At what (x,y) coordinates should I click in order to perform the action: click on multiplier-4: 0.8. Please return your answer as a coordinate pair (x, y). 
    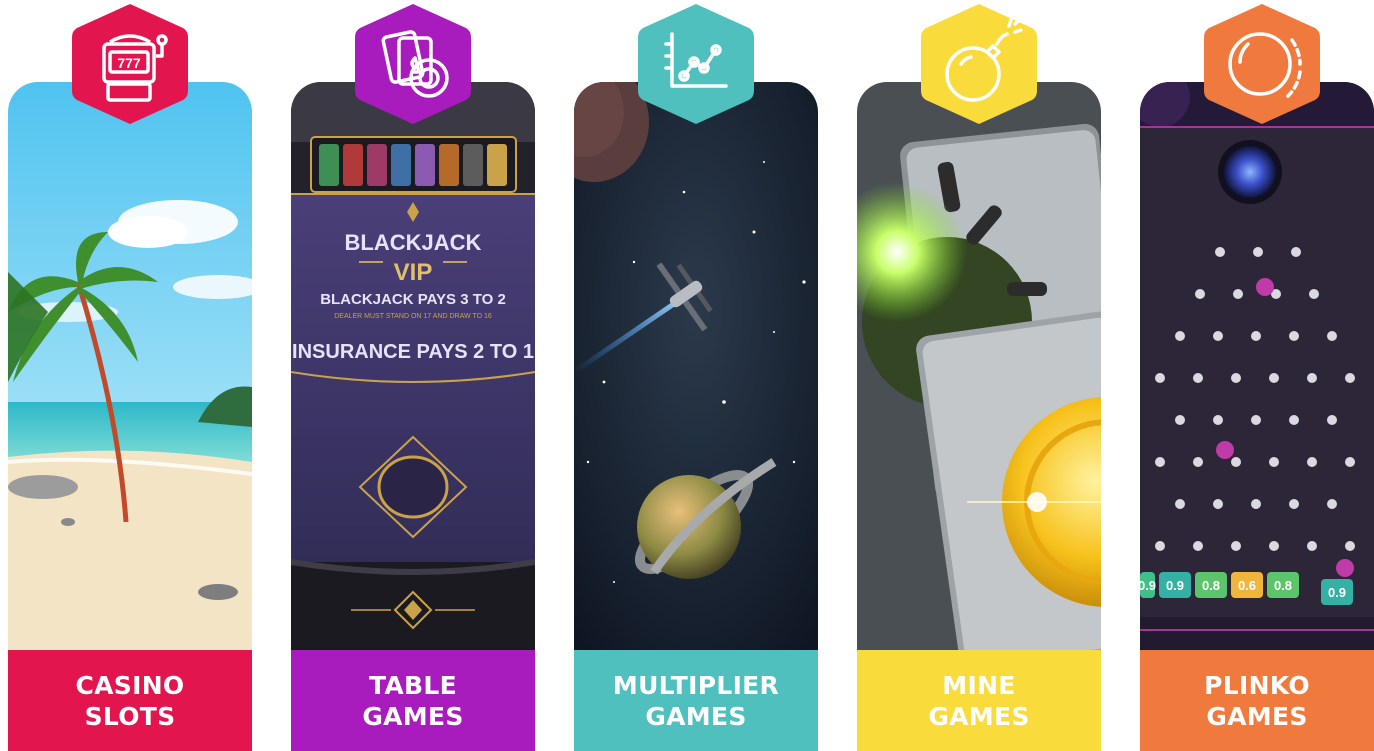
    Looking at the image, I should click on (1283, 585).